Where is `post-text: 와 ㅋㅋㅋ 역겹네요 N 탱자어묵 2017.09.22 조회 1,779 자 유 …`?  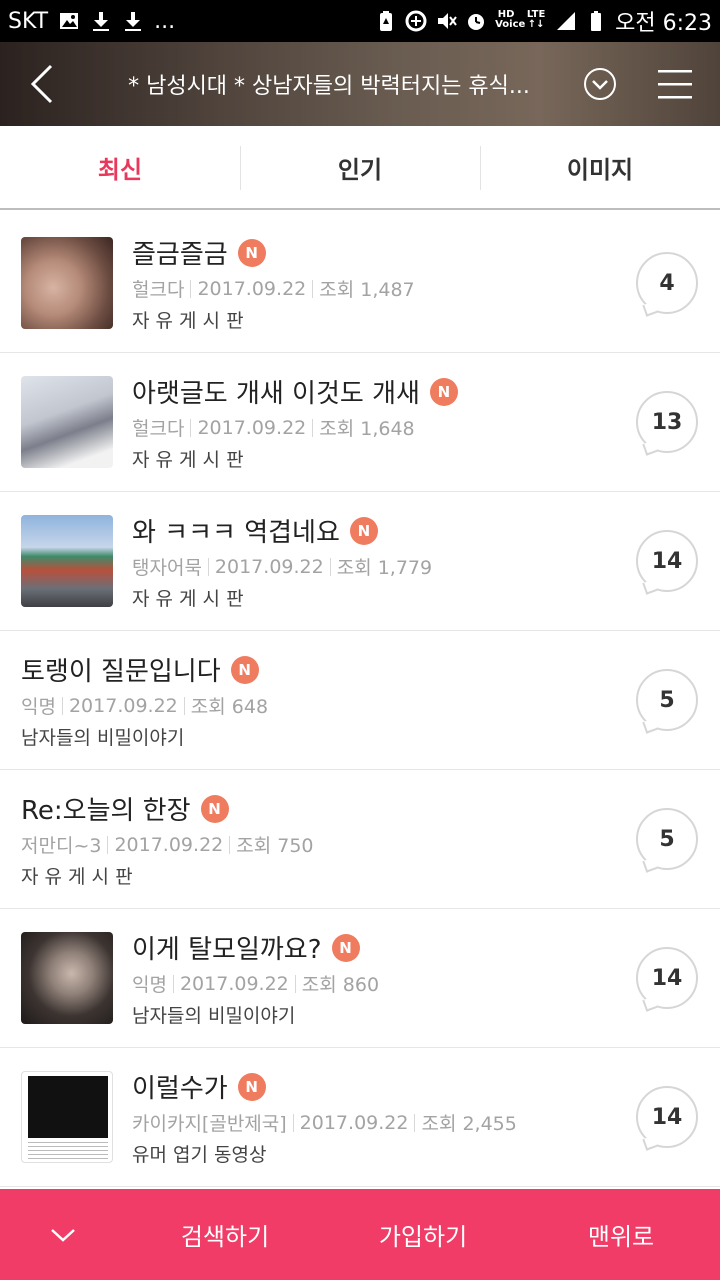 post-text: 와 ㅋㅋㅋ 역겹네요 N 탱자어묵 2017.09.22 조회 1,779 자 유 … is located at coordinates (426, 561).